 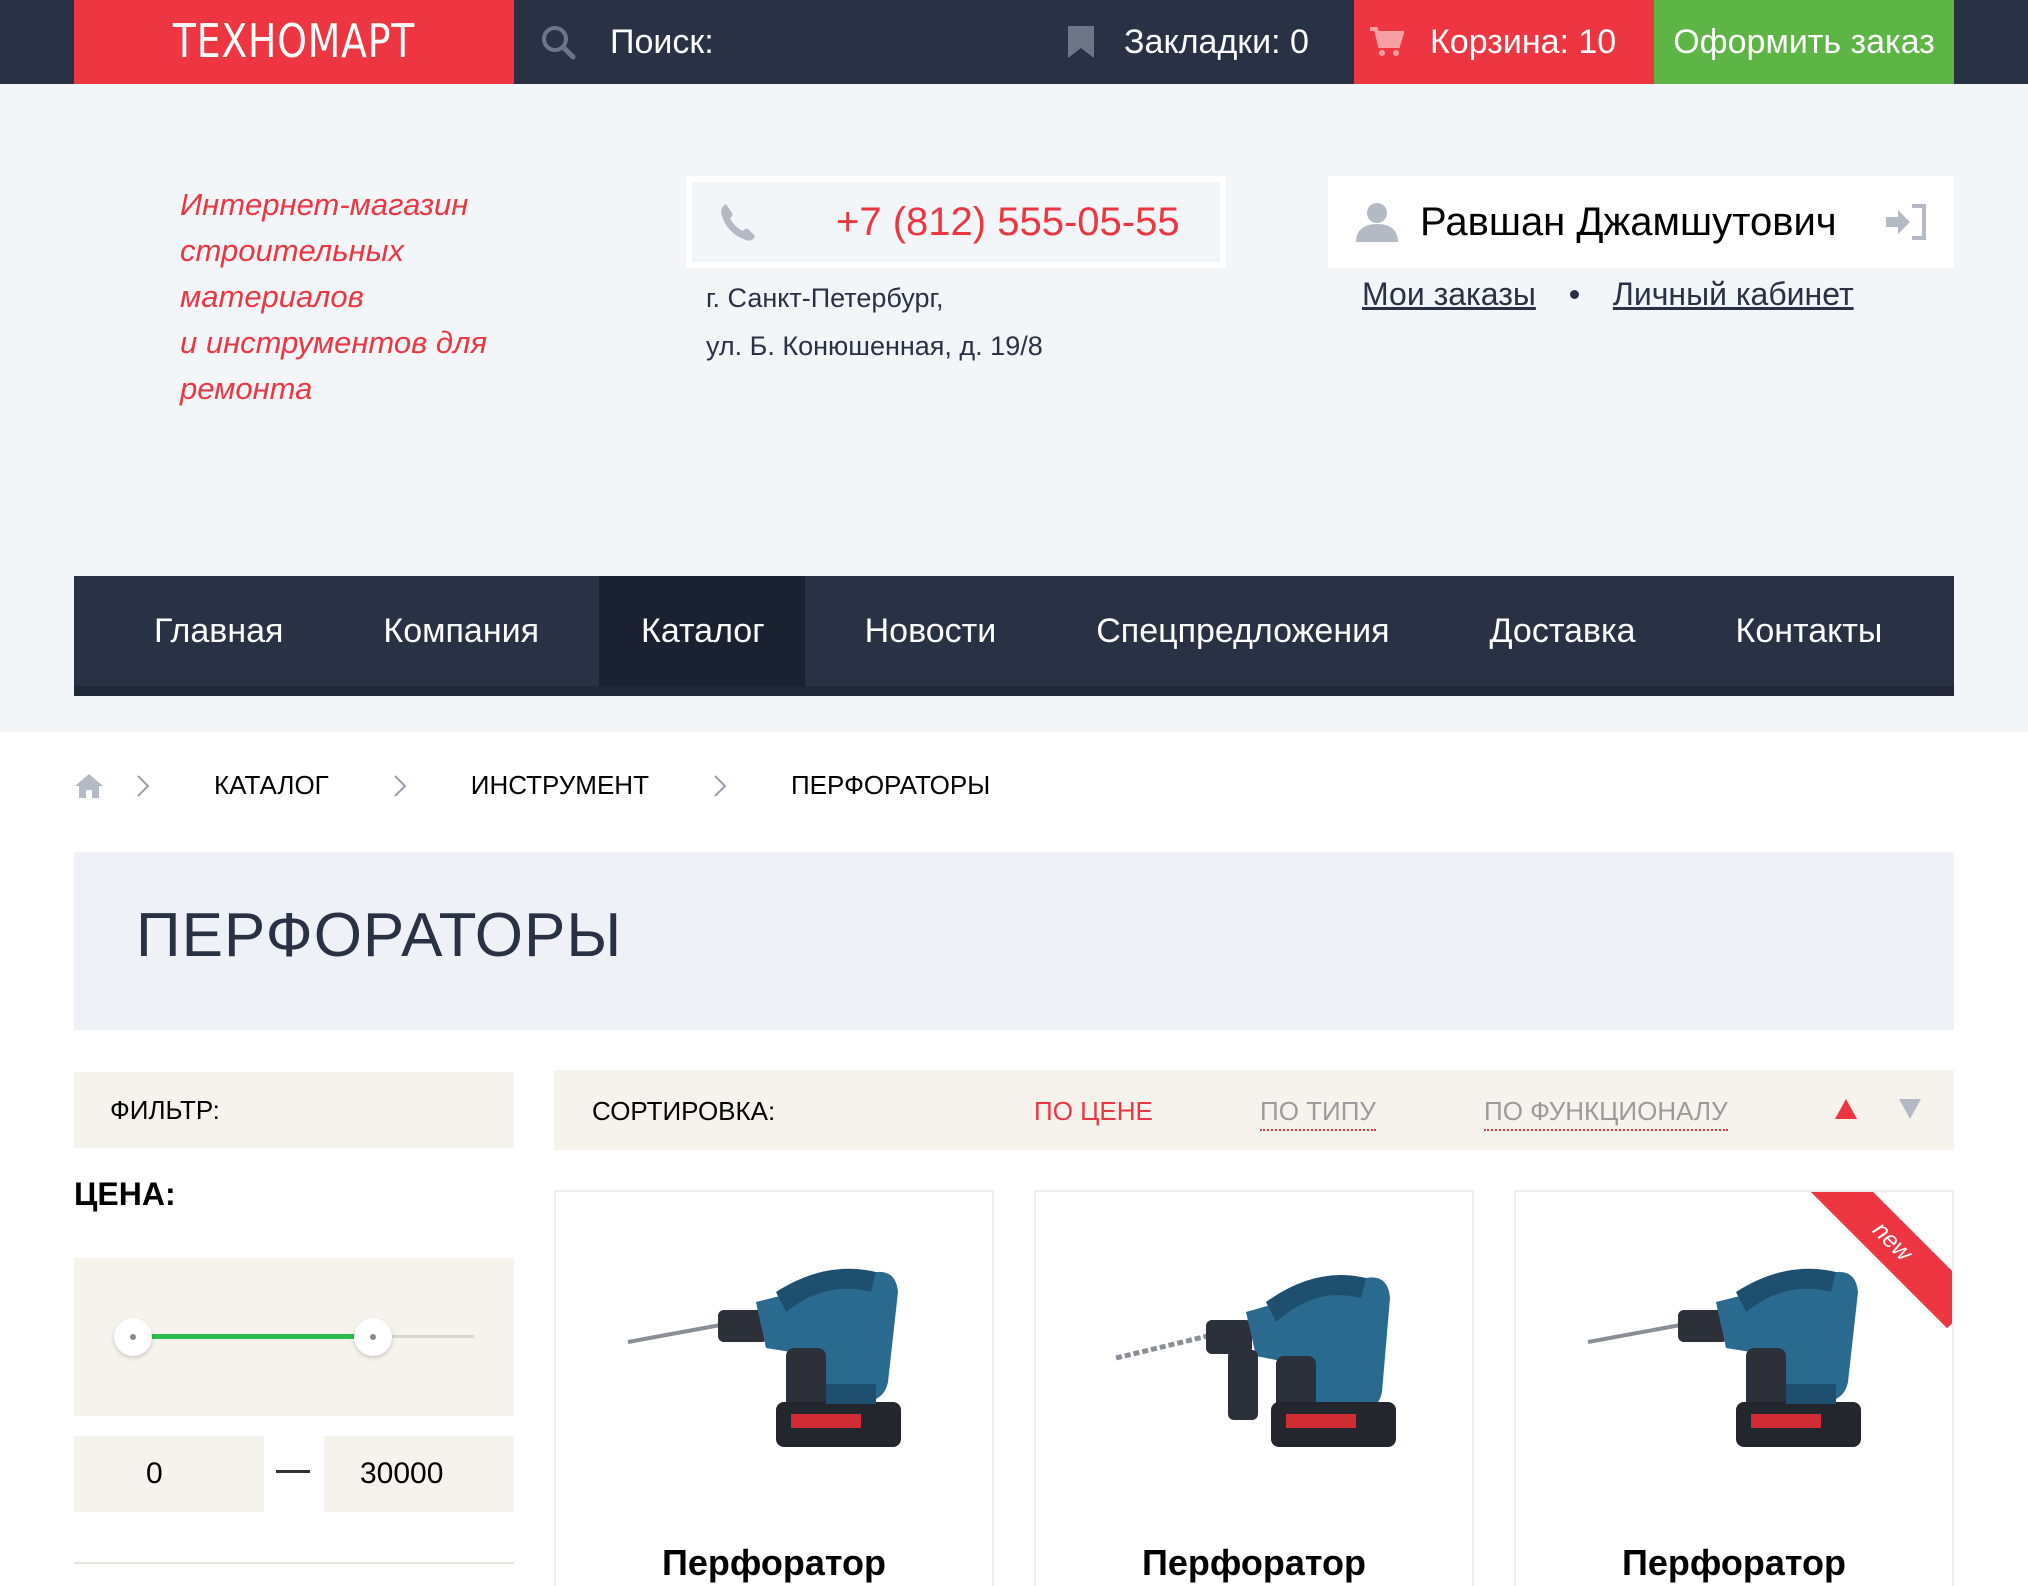 I want to click on logo-text: ТЕХНОМАРТ, so click(x=294, y=41).